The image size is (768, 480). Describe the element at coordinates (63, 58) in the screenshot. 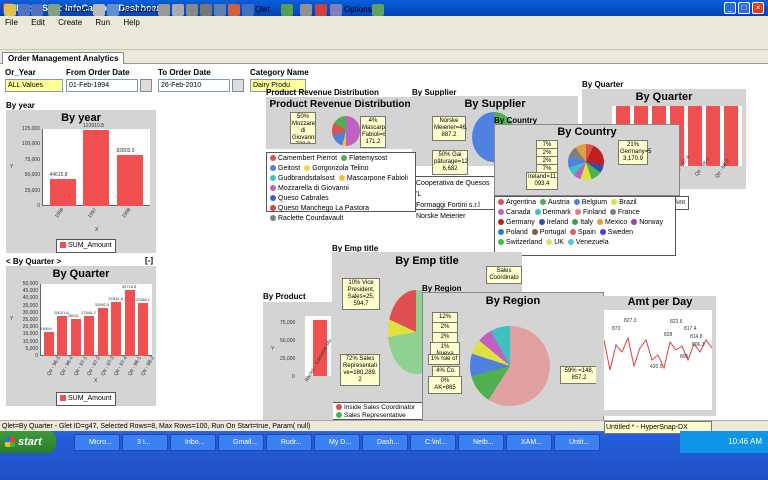

I see `tab-order-management: Order Management Analytics` at that location.